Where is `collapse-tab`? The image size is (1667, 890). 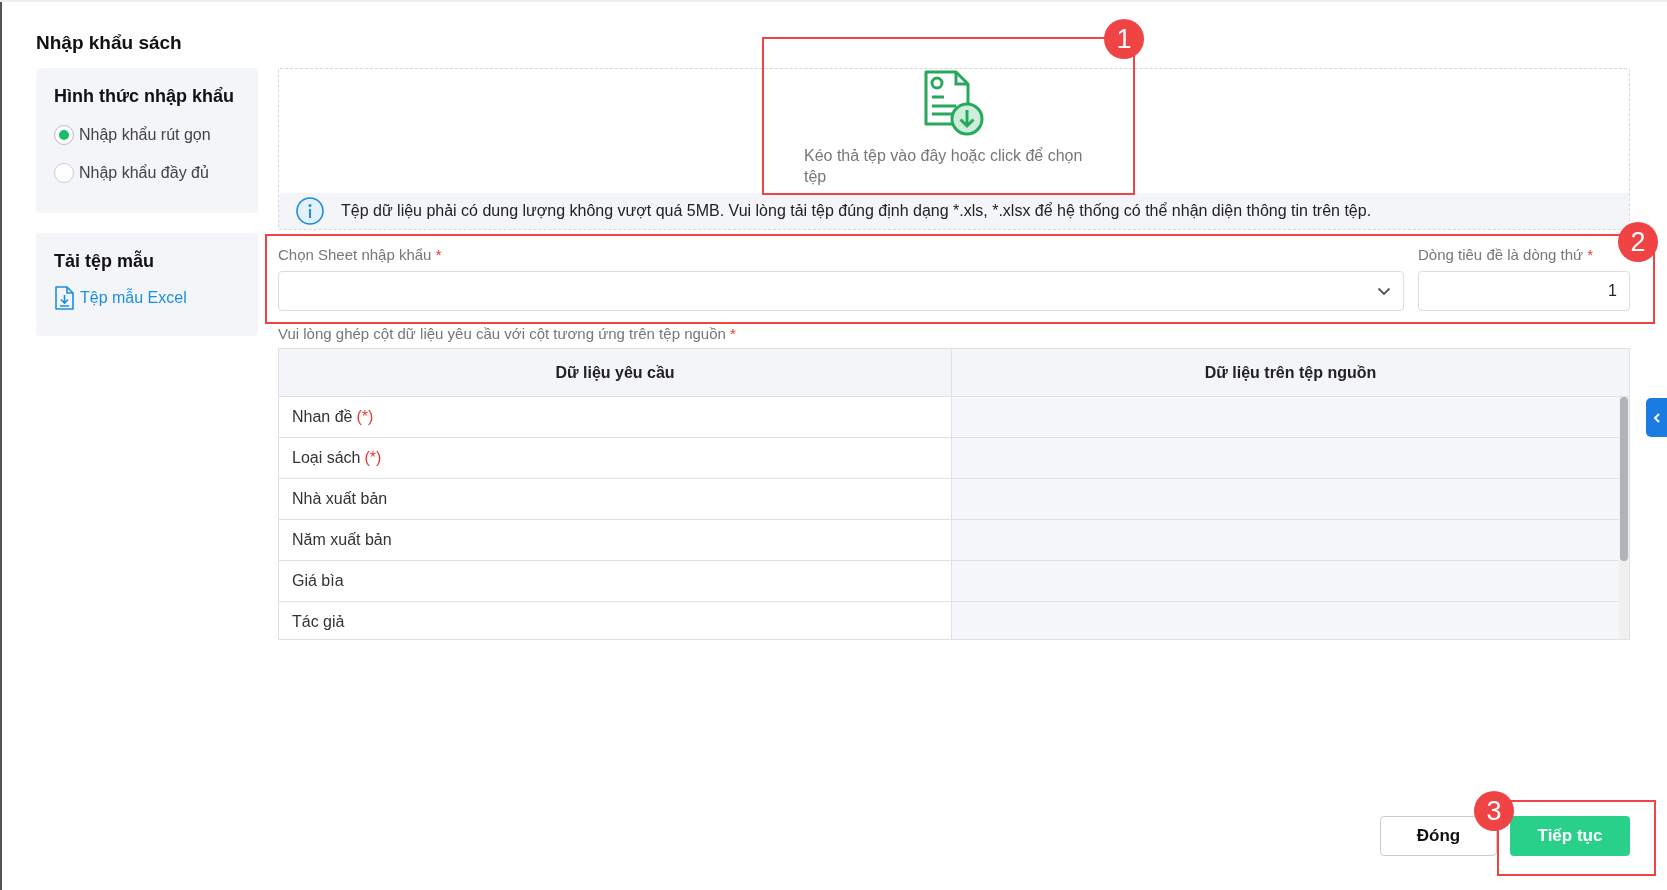 collapse-tab is located at coordinates (1656, 417).